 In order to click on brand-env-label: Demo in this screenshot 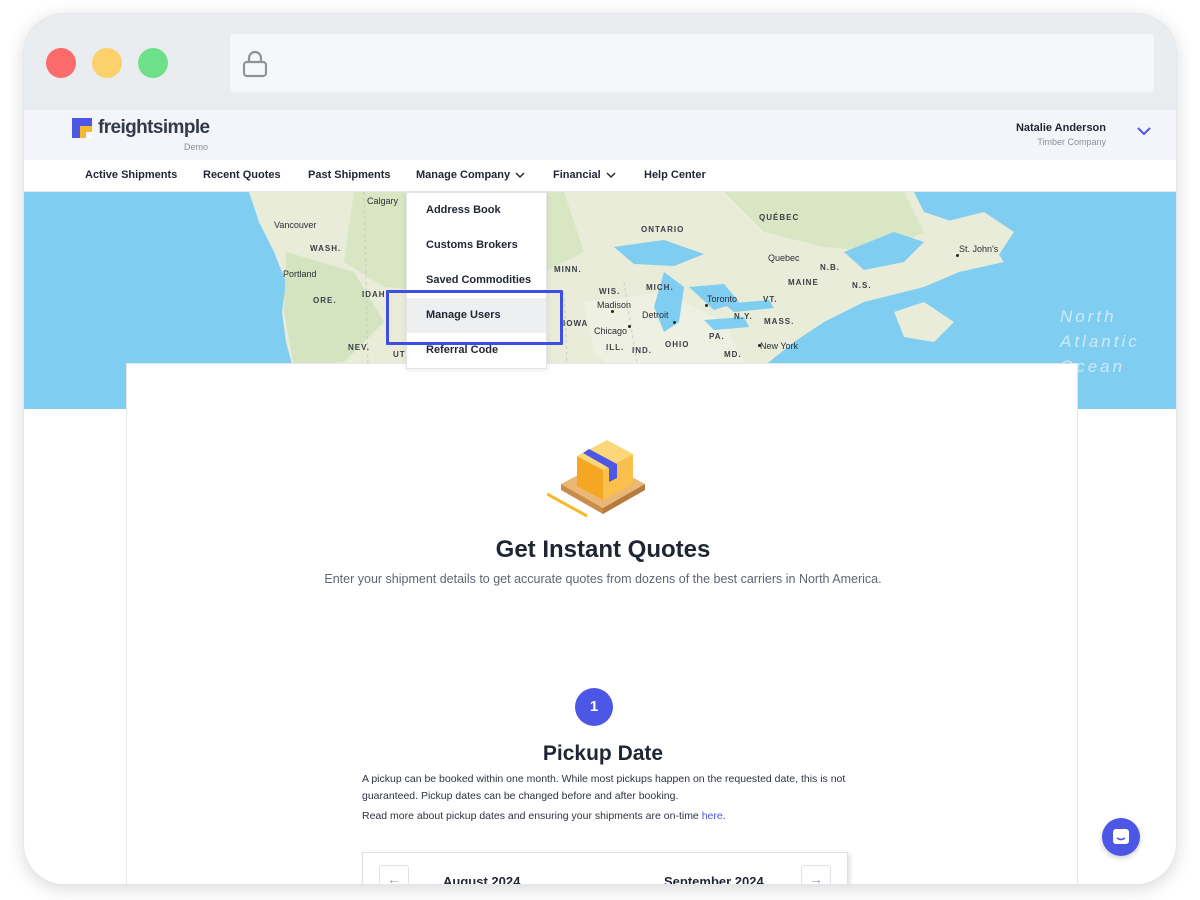, I will do `click(196, 147)`.